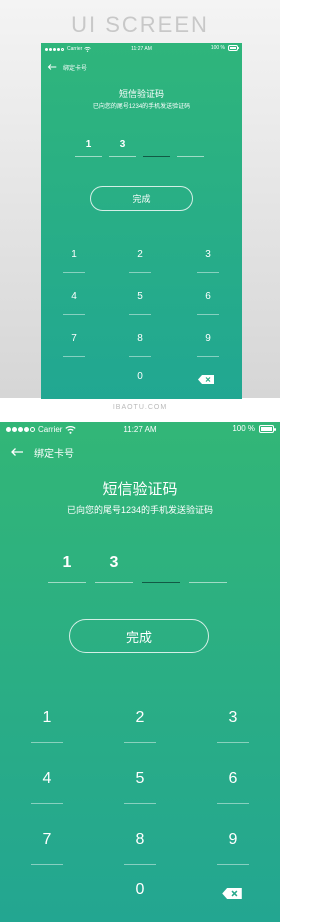 The height and width of the screenshot is (922, 320). Describe the element at coordinates (140, 407) in the screenshot. I see `watermark: IBAOTU.COM` at that location.